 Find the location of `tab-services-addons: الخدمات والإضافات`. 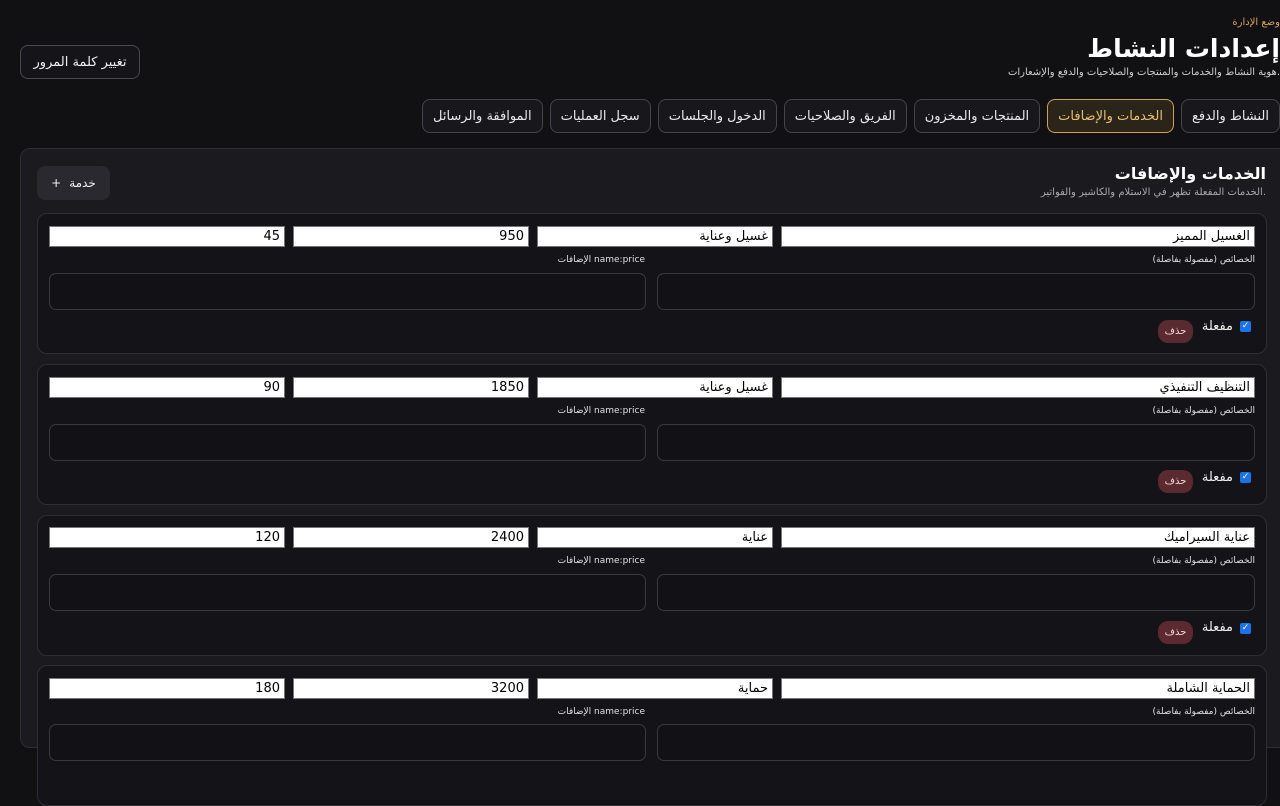

tab-services-addons: الخدمات والإضافات is located at coordinates (1110, 116).